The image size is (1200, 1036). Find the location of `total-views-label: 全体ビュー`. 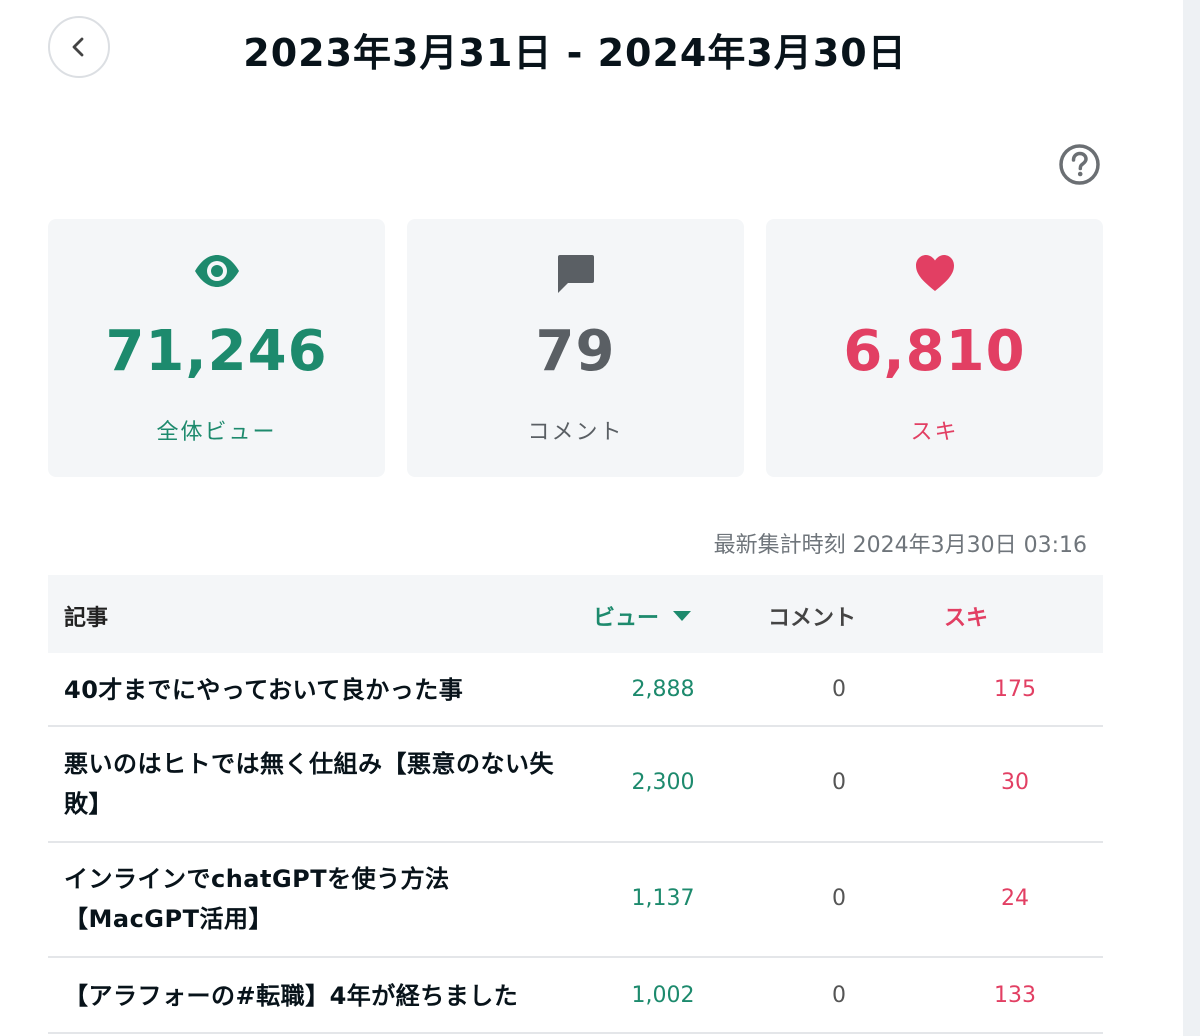

total-views-label: 全体ビュー is located at coordinates (216, 432).